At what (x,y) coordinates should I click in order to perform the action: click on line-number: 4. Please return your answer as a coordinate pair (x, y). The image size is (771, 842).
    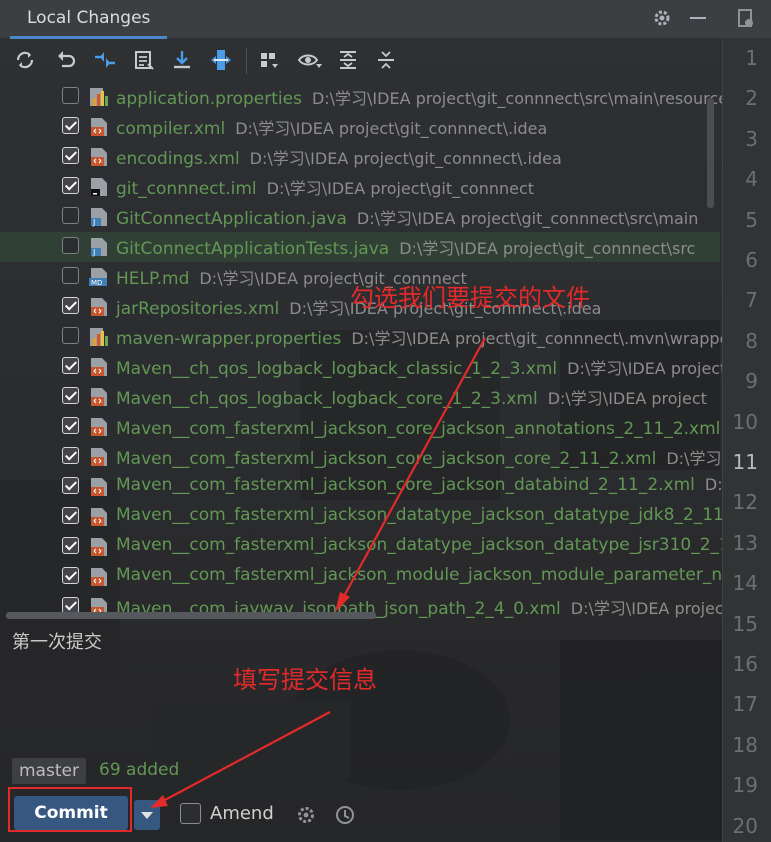
    Looking at the image, I should click on (751, 179).